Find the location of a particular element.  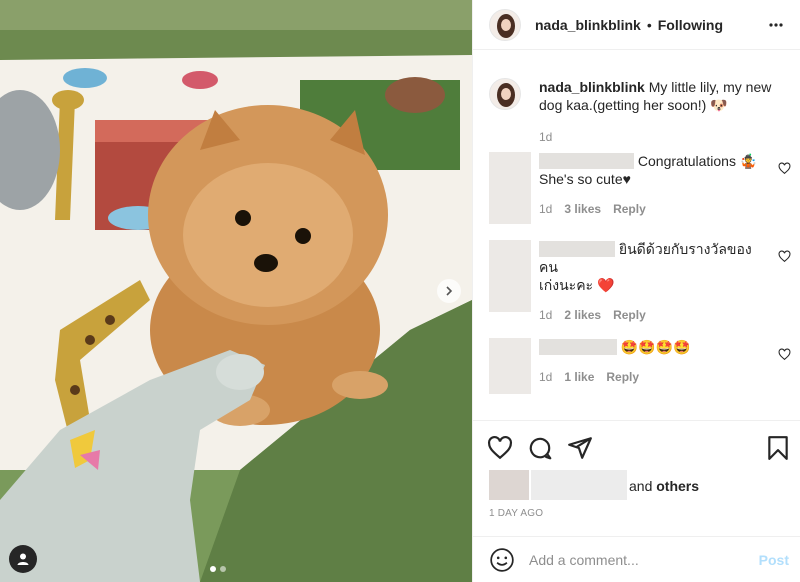

bookmark-icon is located at coordinates (778, 448).